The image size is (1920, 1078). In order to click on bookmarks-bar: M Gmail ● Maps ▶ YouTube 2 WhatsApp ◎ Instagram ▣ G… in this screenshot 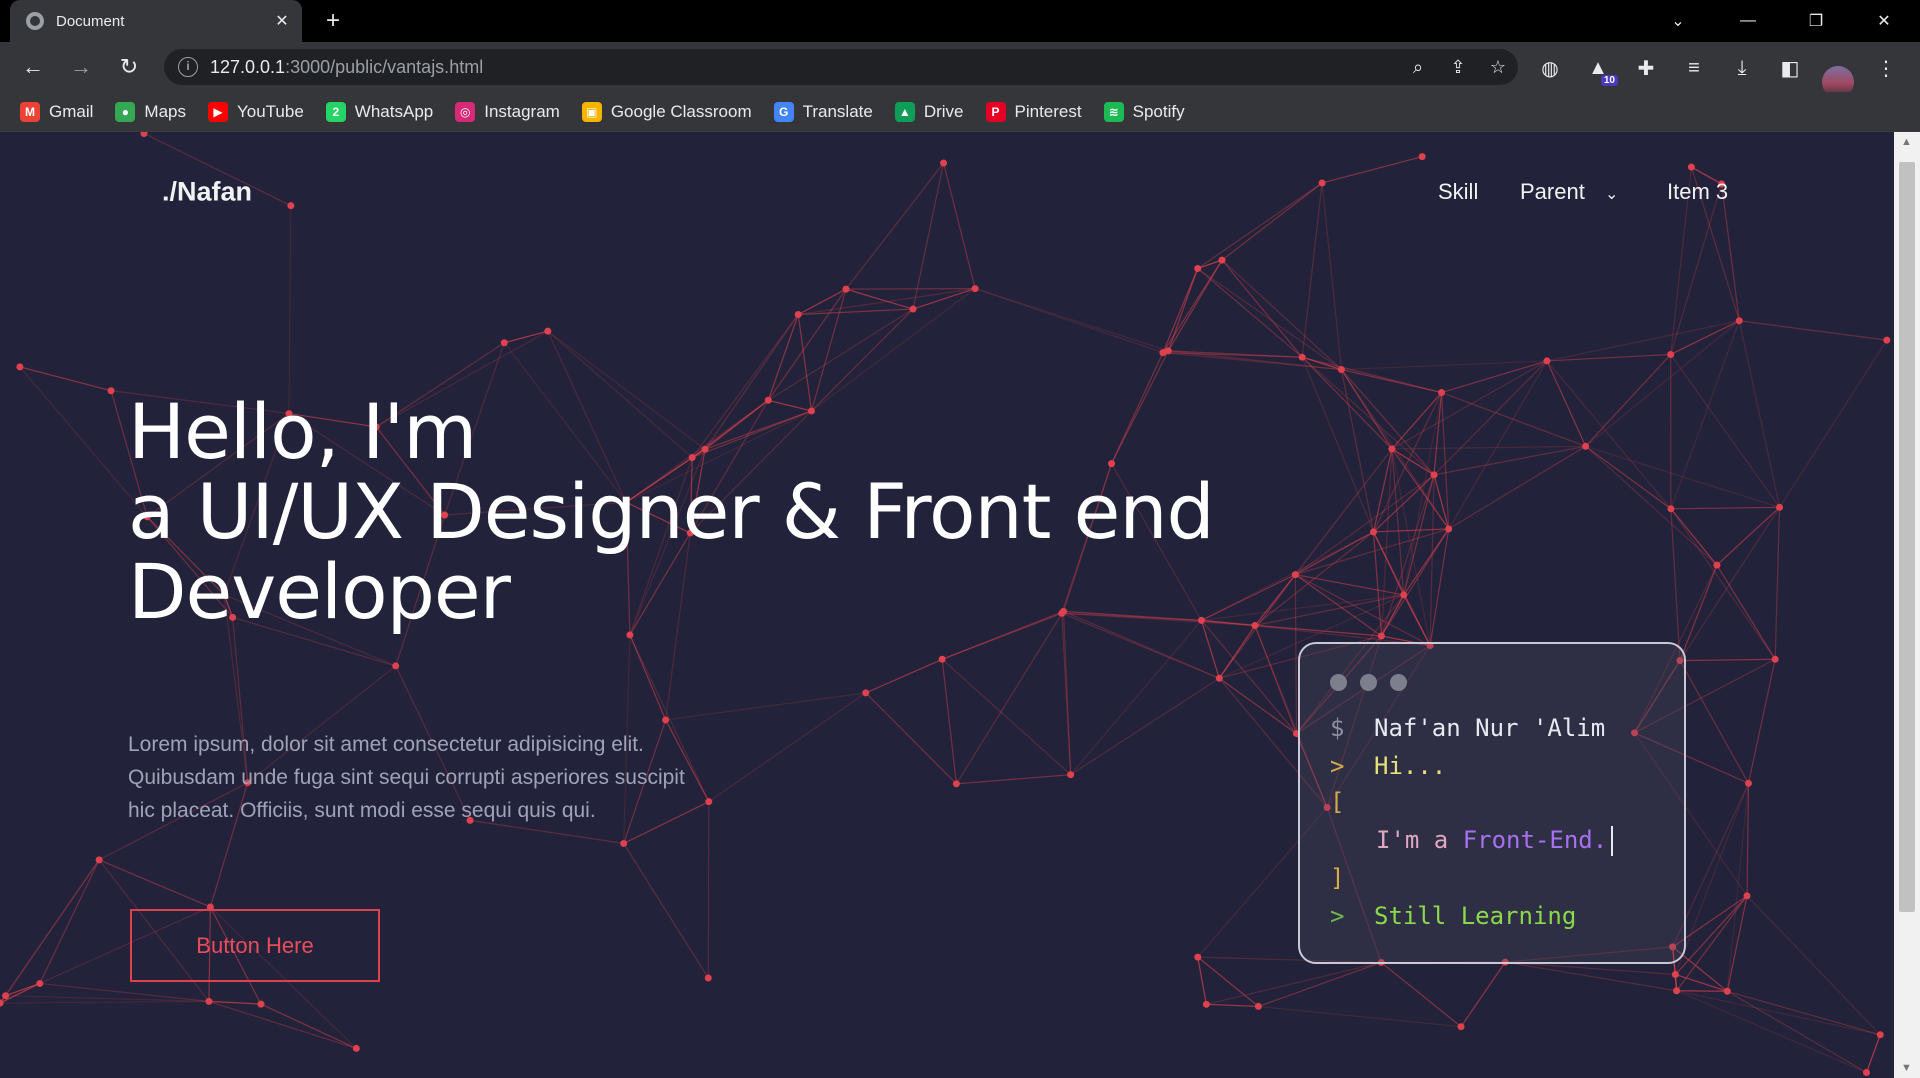, I will do `click(960, 112)`.